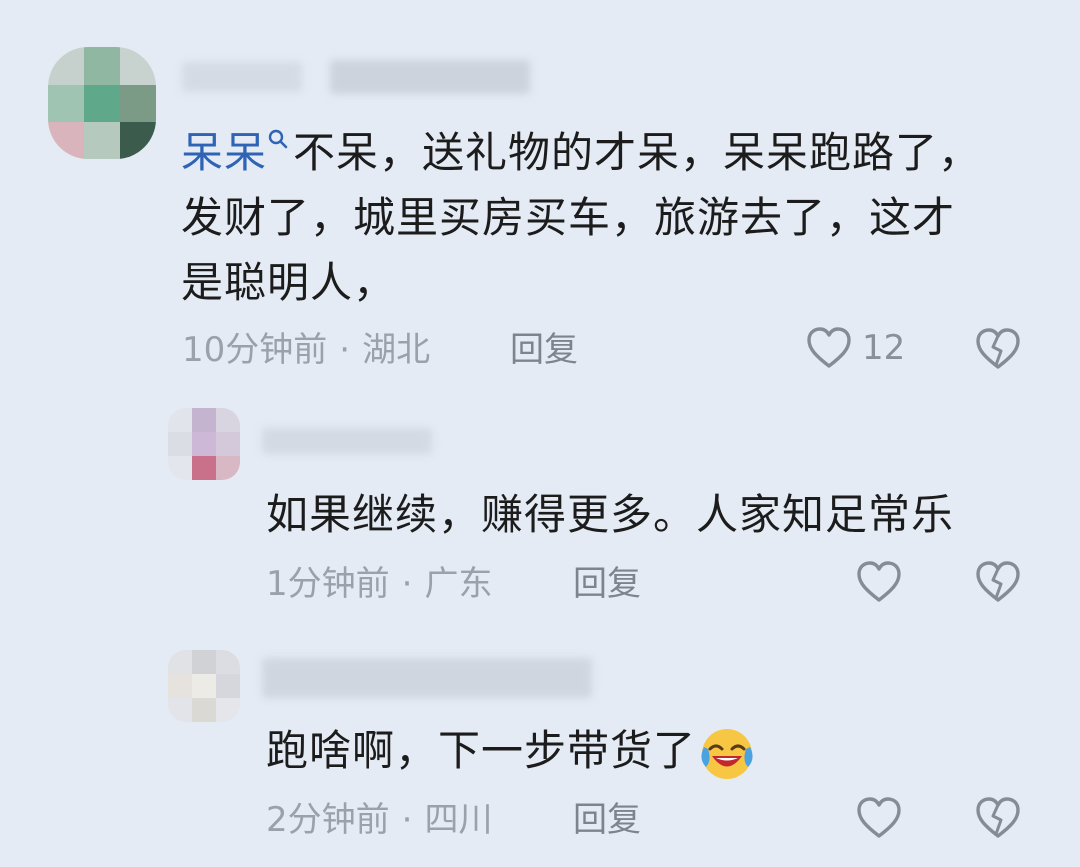  I want to click on timestamp: 1分钟前, so click(328, 584).